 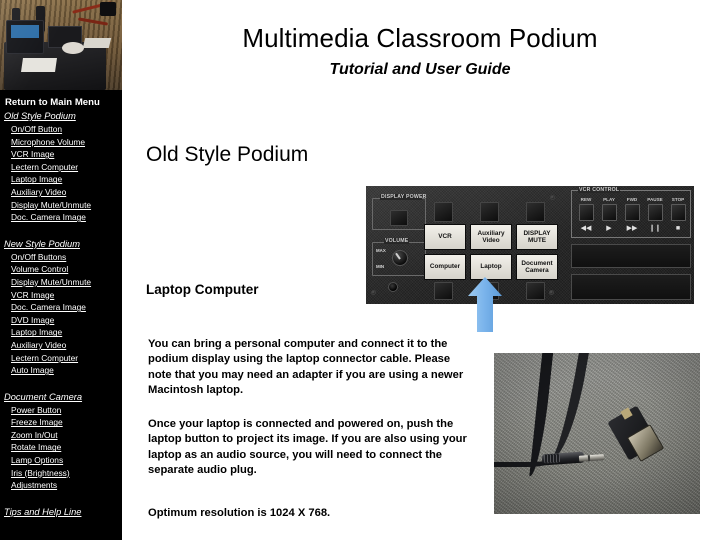 I want to click on source-button-computer: Computer, so click(x=445, y=267).